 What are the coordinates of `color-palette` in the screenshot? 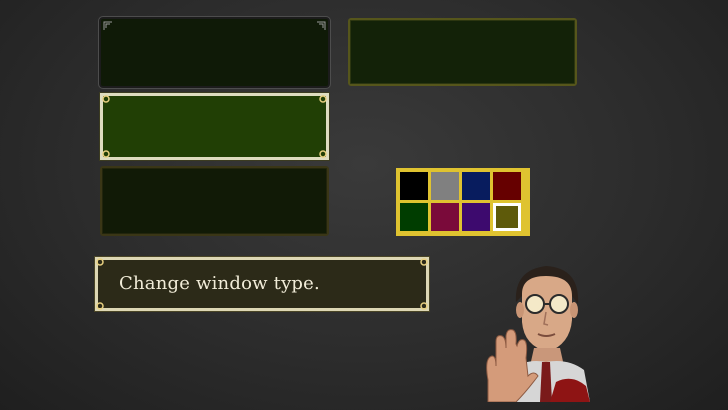 It's located at (463, 202).